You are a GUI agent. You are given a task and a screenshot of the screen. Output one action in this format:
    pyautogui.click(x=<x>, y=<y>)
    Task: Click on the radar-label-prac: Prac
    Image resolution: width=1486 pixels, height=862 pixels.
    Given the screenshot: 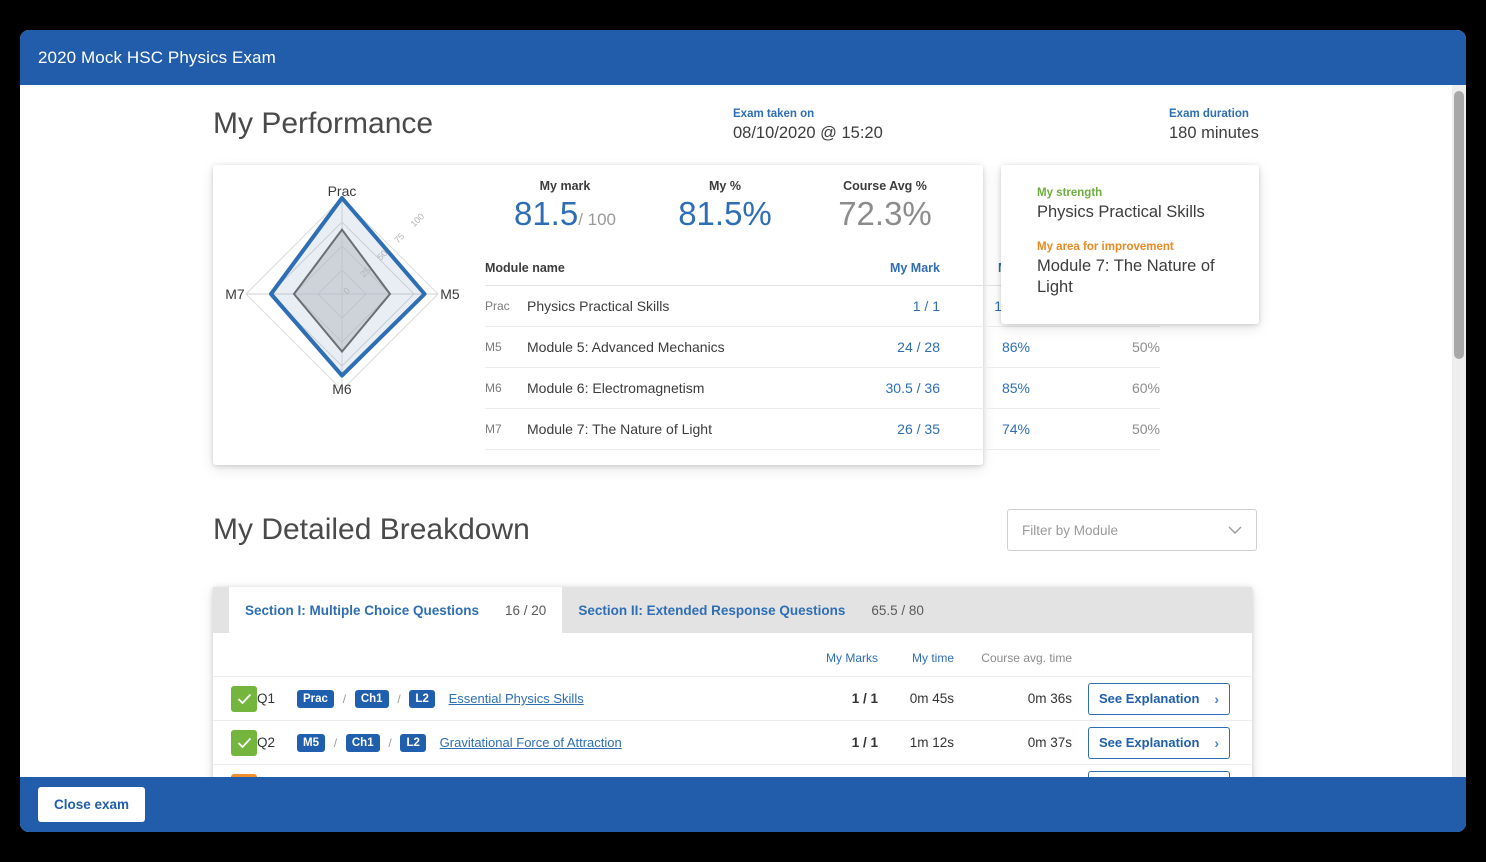 What is the action you would take?
    pyautogui.click(x=342, y=191)
    